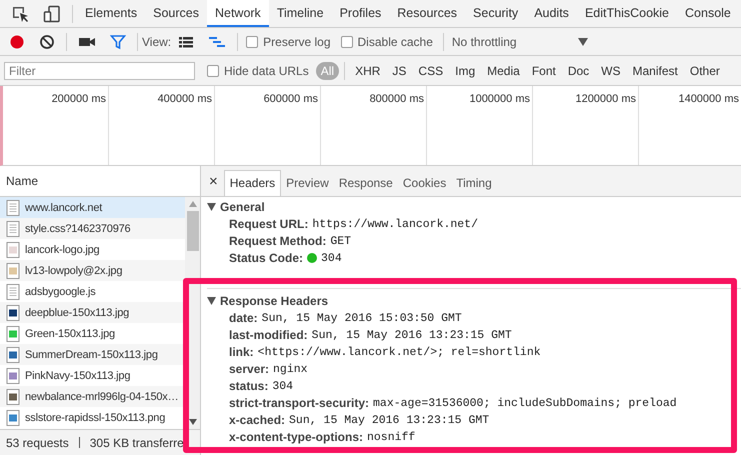  What do you see at coordinates (192, 231) in the screenshot?
I see `scrollbar-thumb` at bounding box center [192, 231].